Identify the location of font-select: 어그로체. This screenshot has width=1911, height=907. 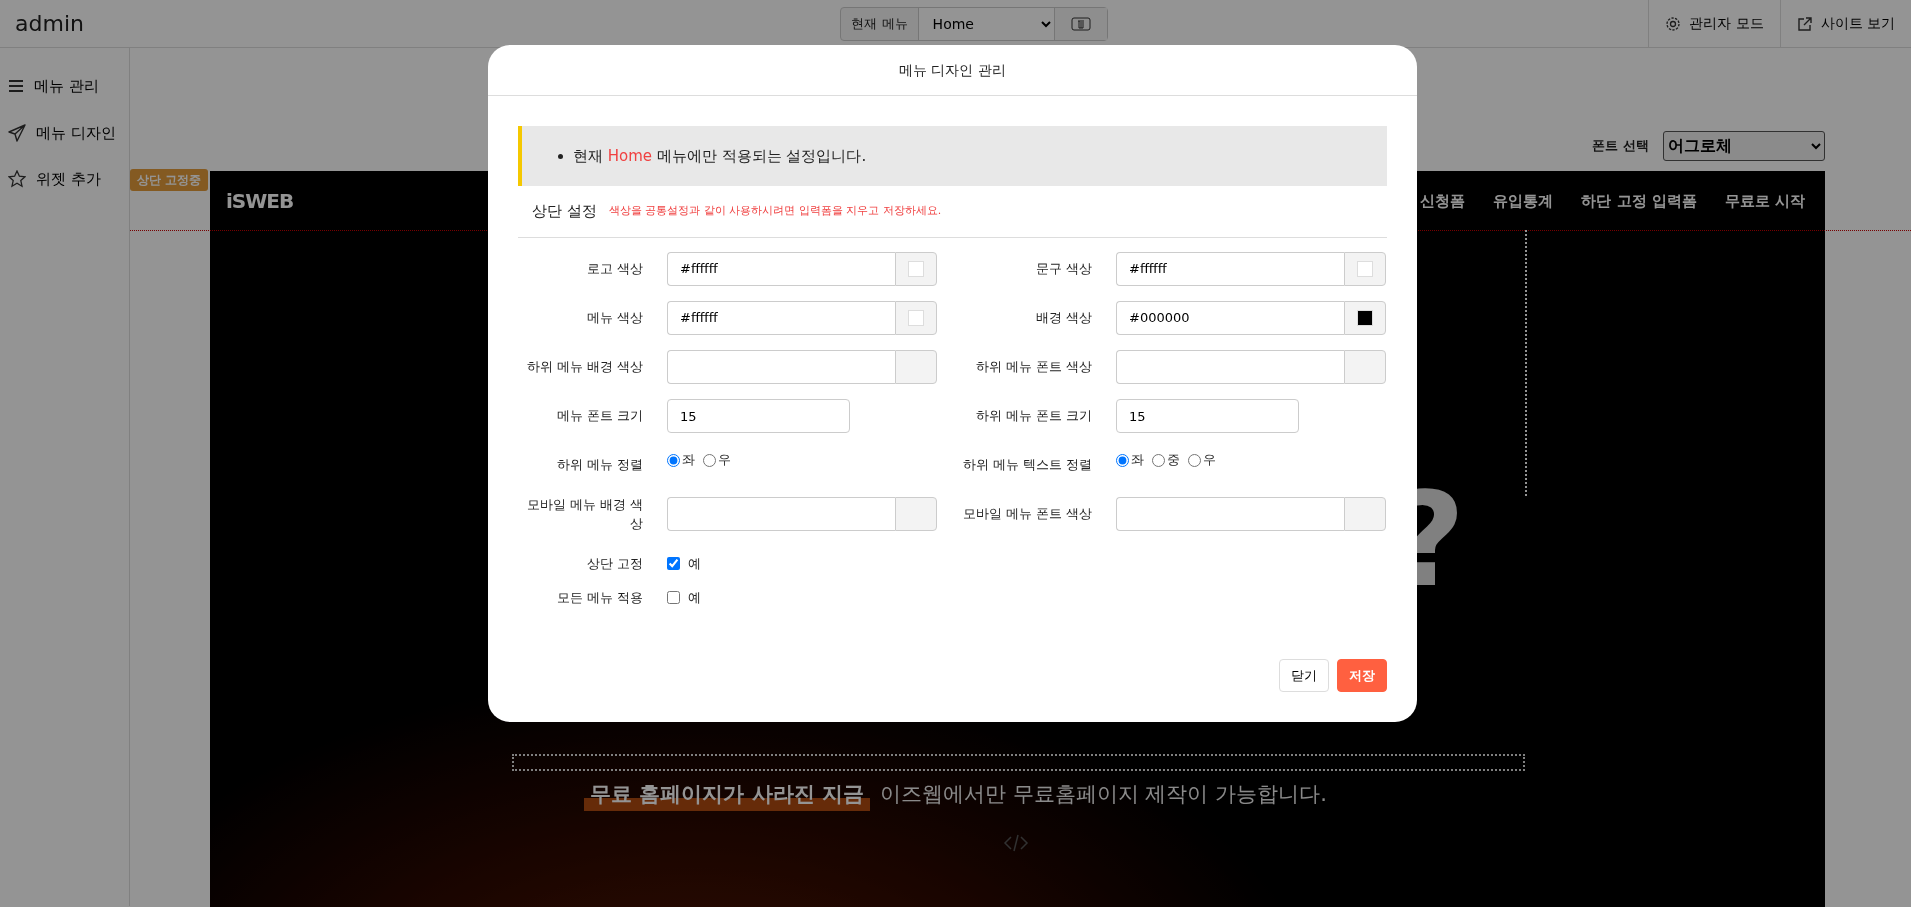
(1744, 145).